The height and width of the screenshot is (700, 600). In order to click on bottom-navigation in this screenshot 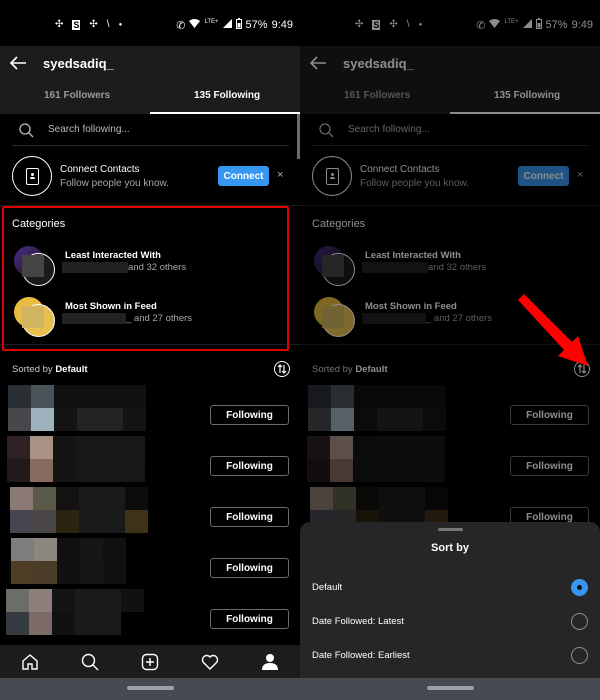, I will do `click(150, 661)`.